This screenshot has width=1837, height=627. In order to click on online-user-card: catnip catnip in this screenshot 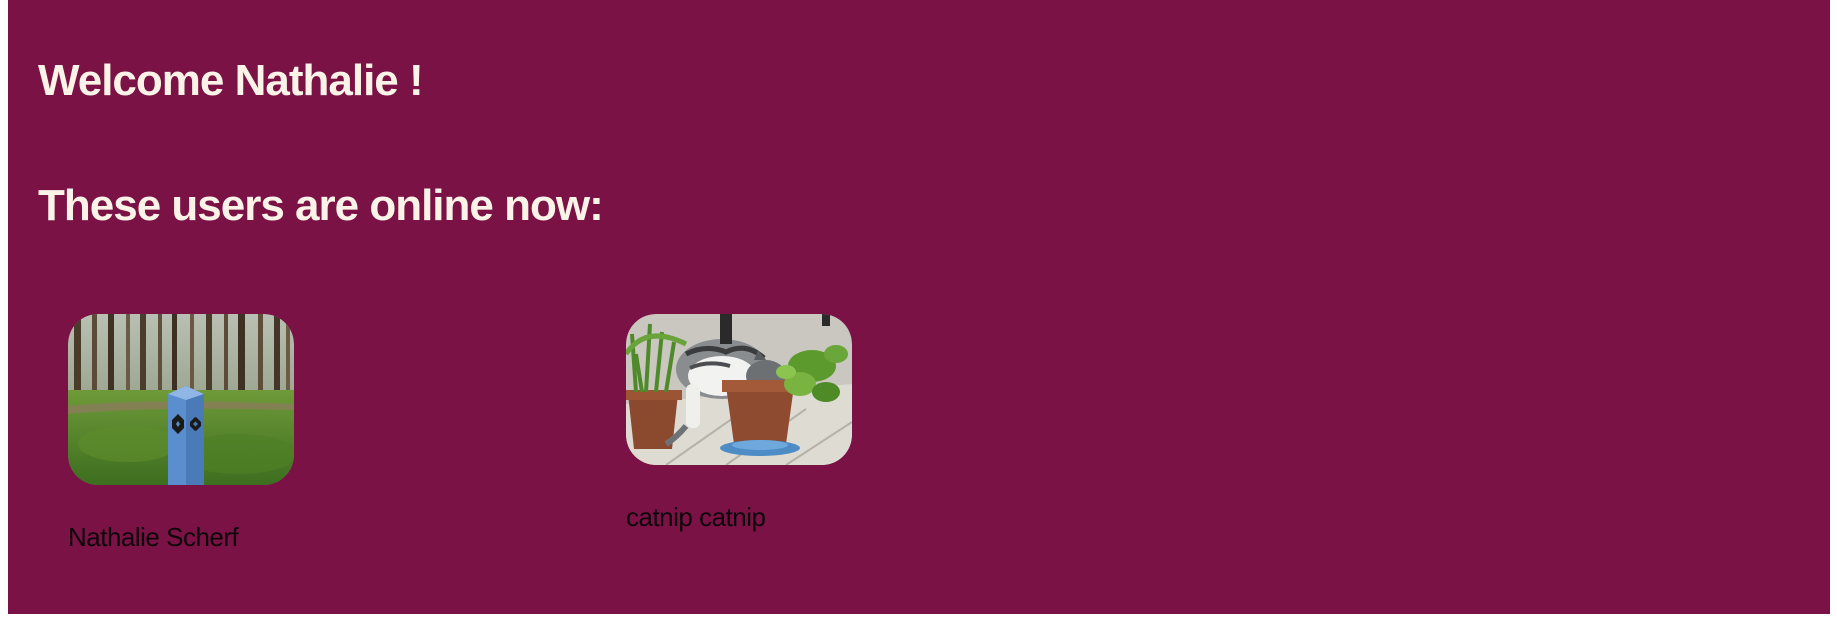, I will do `click(739, 423)`.